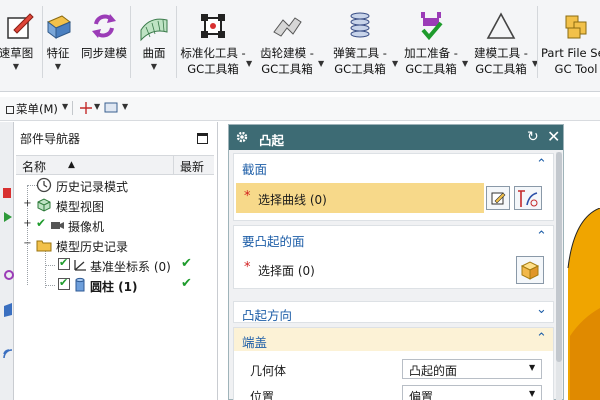  What do you see at coordinates (192, 166) in the screenshot?
I see `column-latest: 最新` at bounding box center [192, 166].